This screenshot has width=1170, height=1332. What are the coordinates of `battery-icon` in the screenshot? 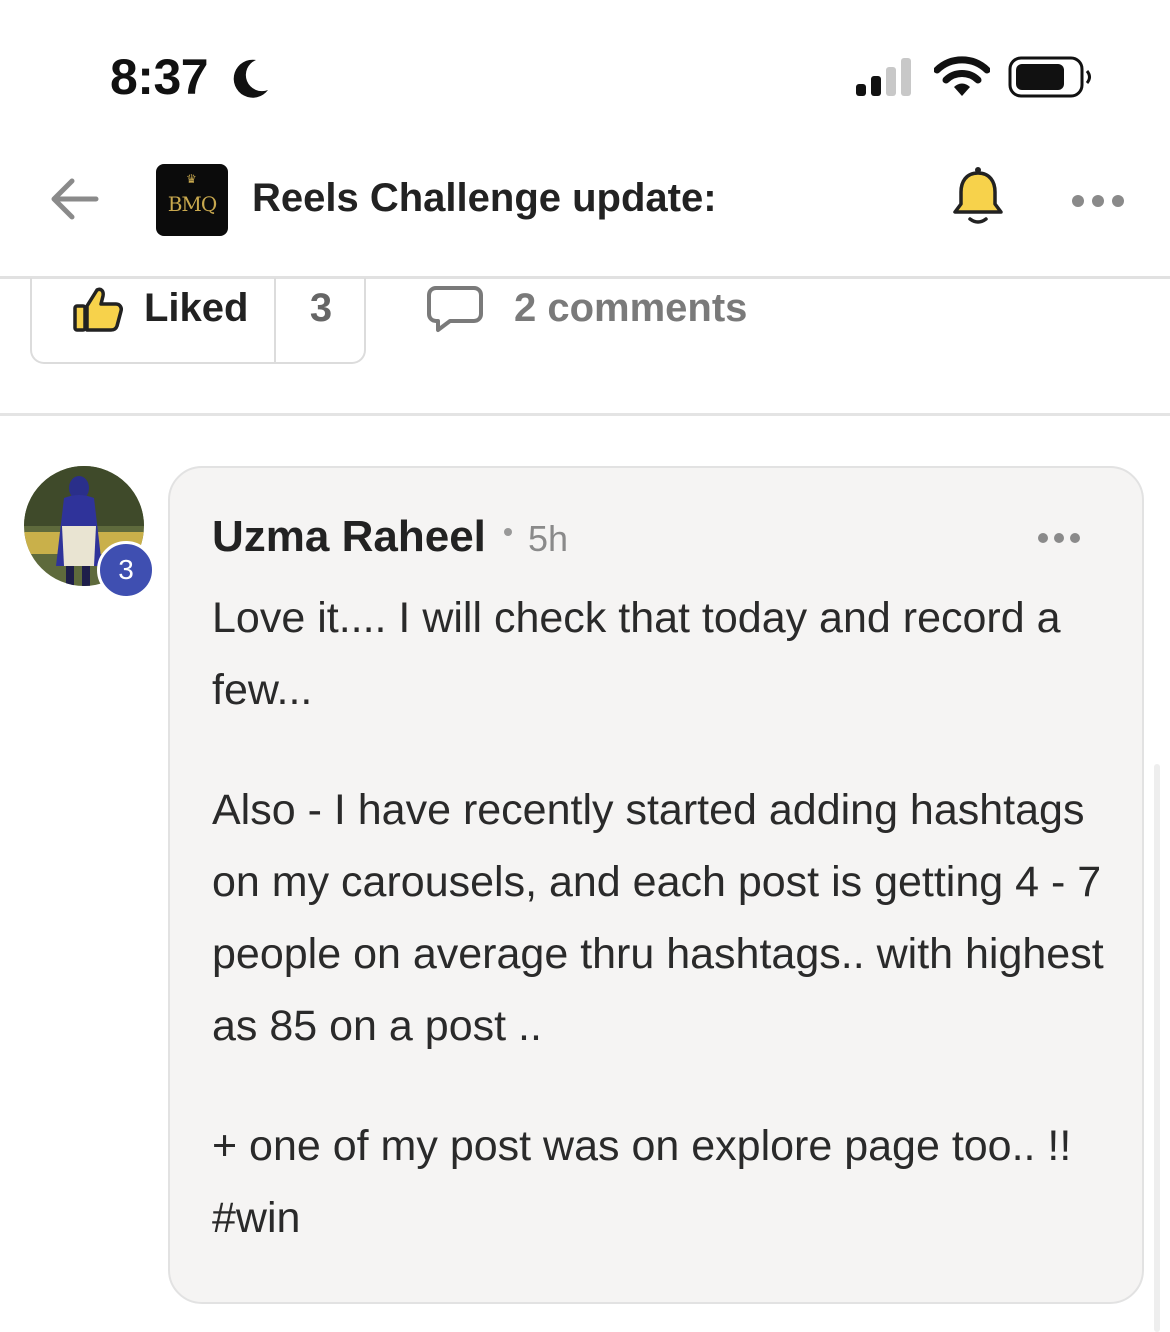 It's located at (1049, 77).